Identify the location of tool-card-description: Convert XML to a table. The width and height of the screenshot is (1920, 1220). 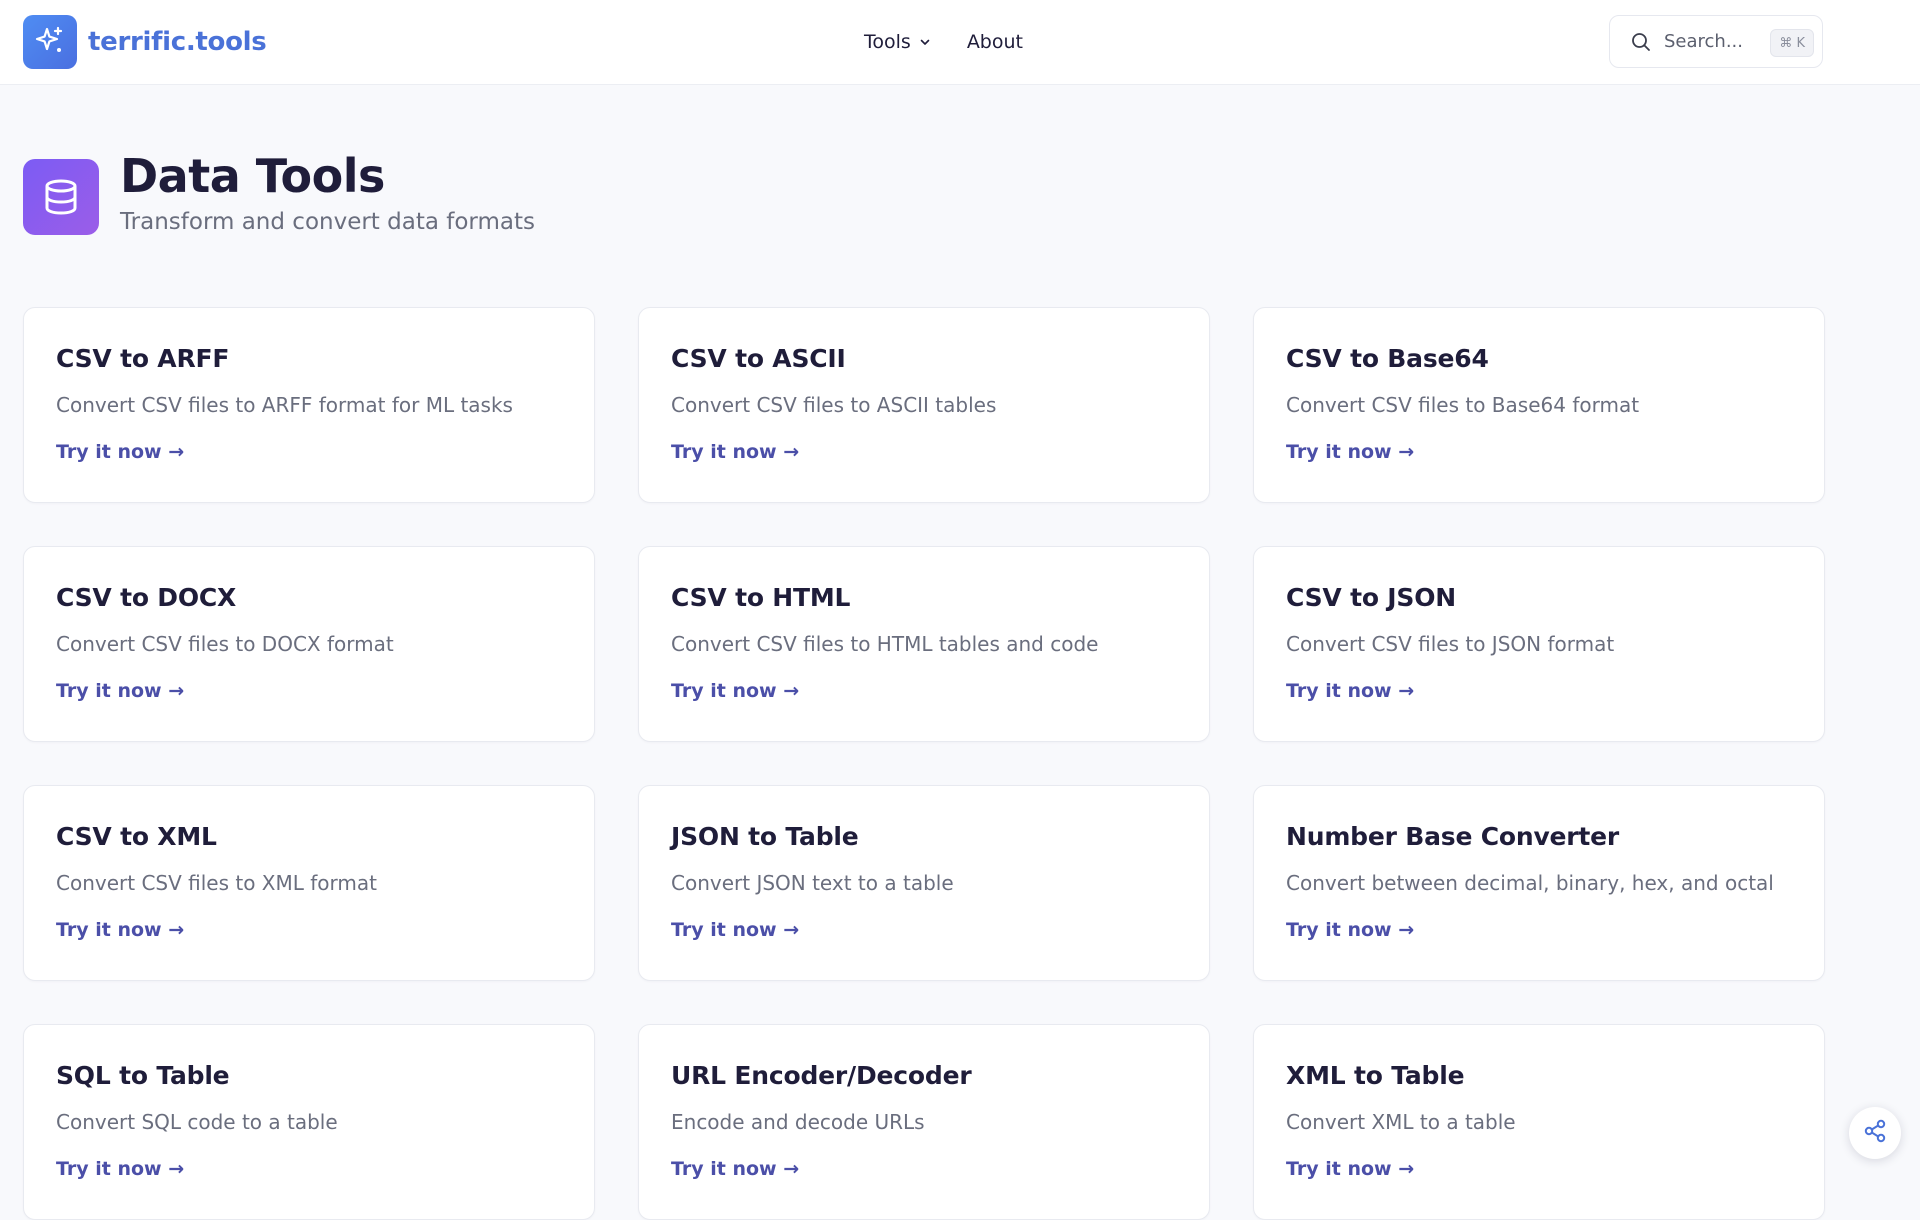
(1401, 1122).